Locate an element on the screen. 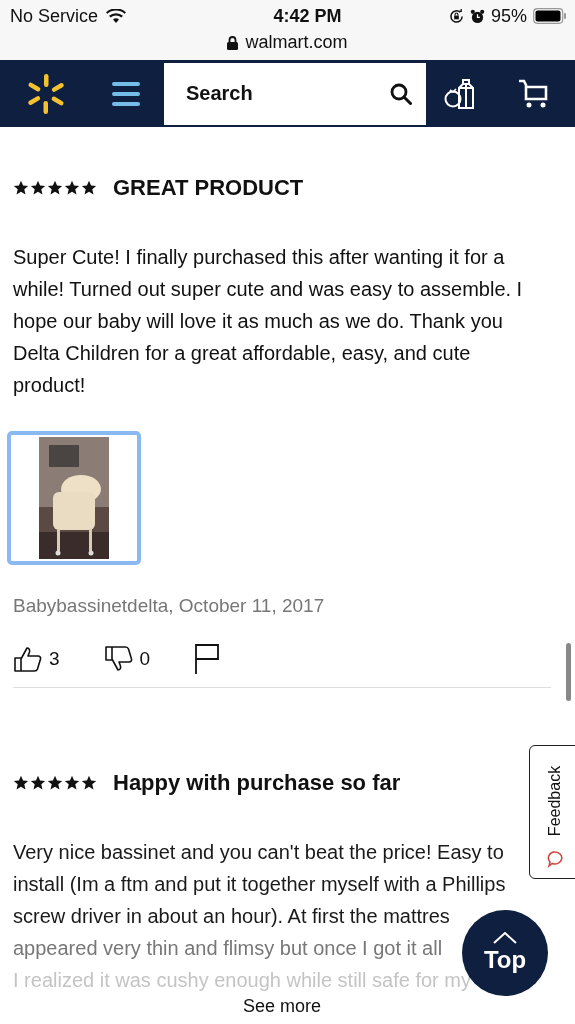 This screenshot has width=575, height=1024. thumbs-up-icon is located at coordinates (28, 659).